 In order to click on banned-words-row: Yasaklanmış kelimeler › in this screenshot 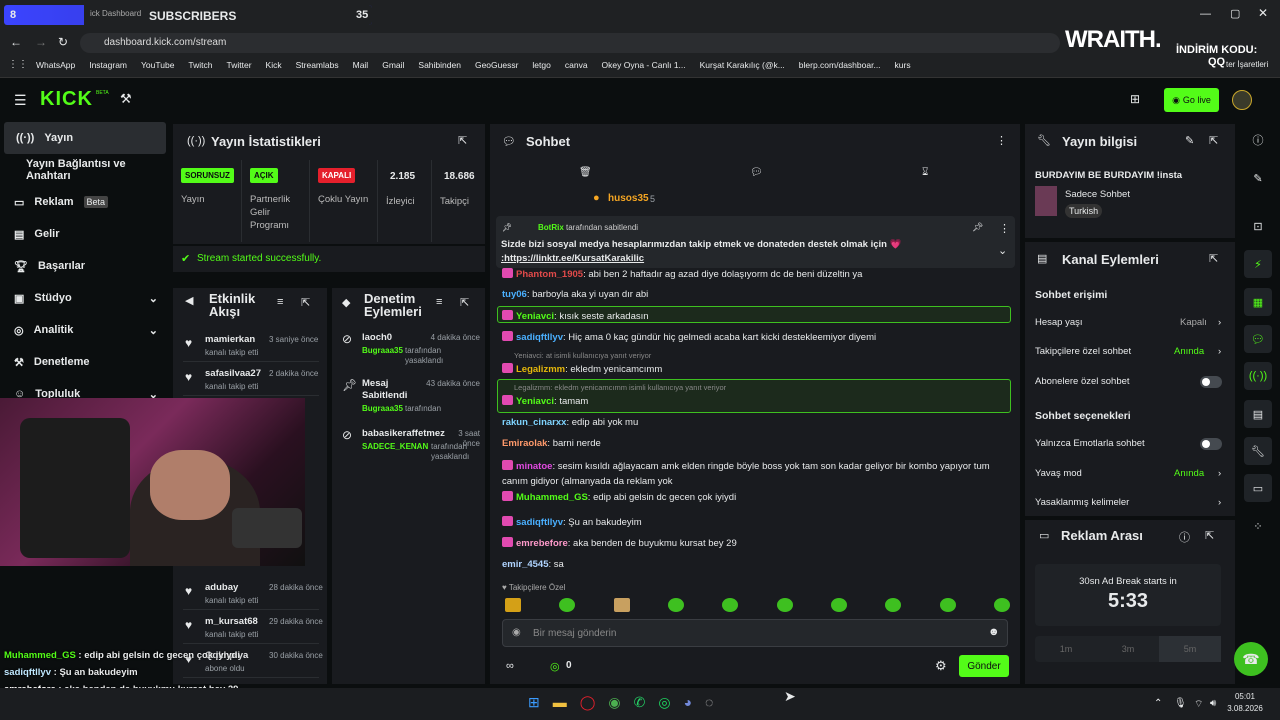, I will do `click(1130, 502)`.